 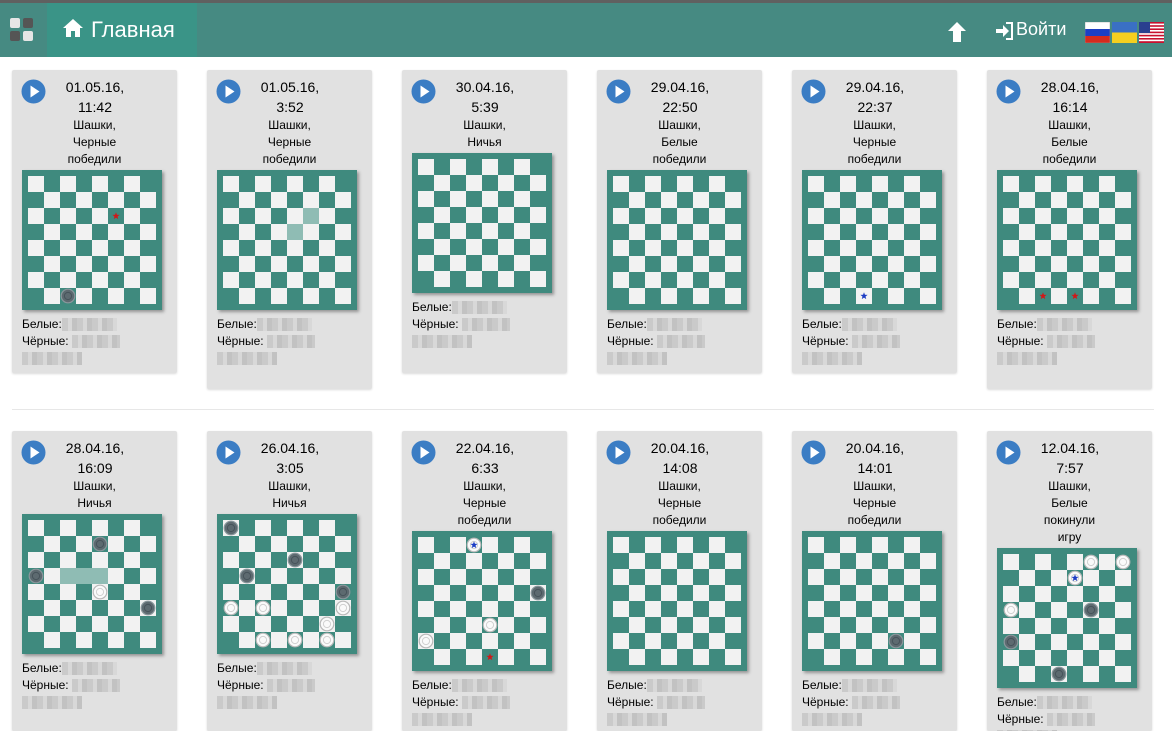 I want to click on game-result-line: Черные, so click(x=289, y=142).